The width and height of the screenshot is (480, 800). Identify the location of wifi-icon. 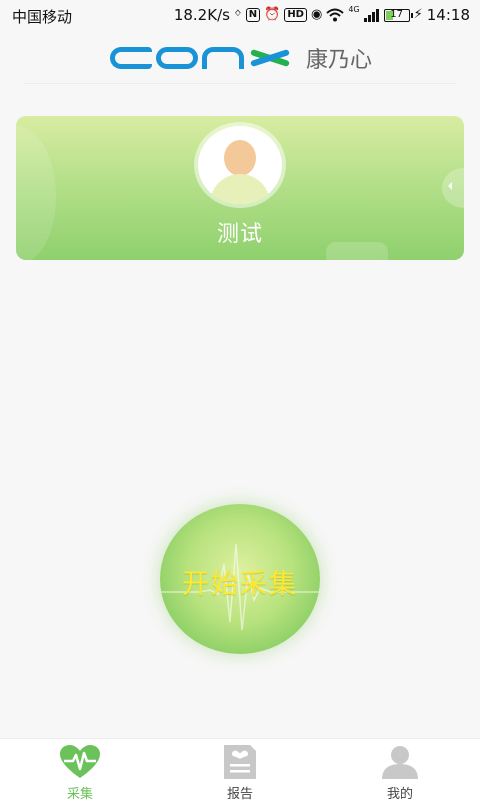
(335, 15).